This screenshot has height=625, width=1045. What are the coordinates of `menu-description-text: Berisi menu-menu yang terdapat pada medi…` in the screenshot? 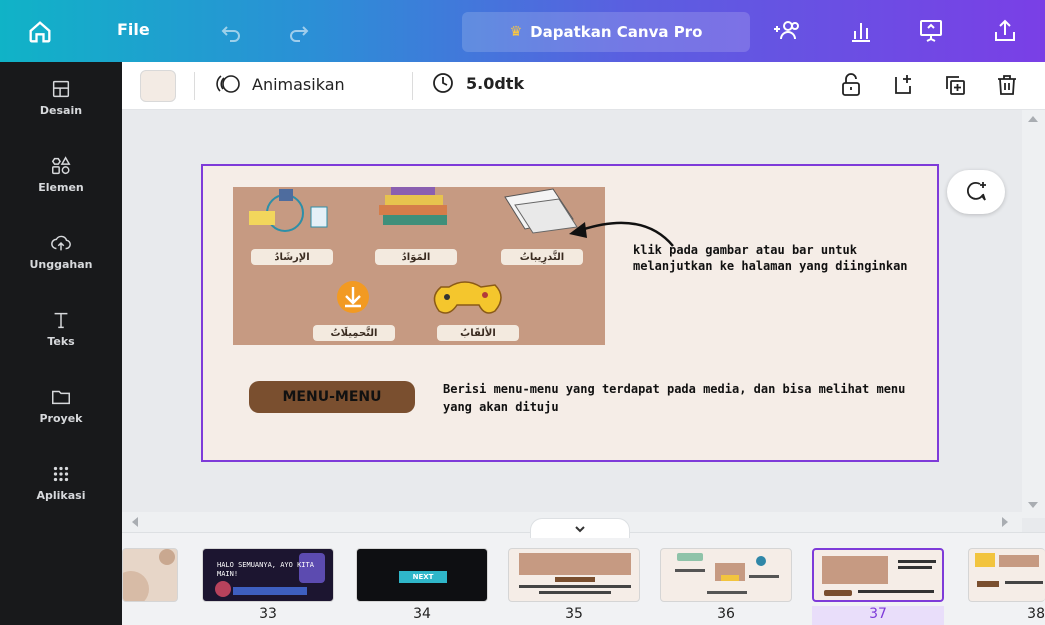 It's located at (683, 398).